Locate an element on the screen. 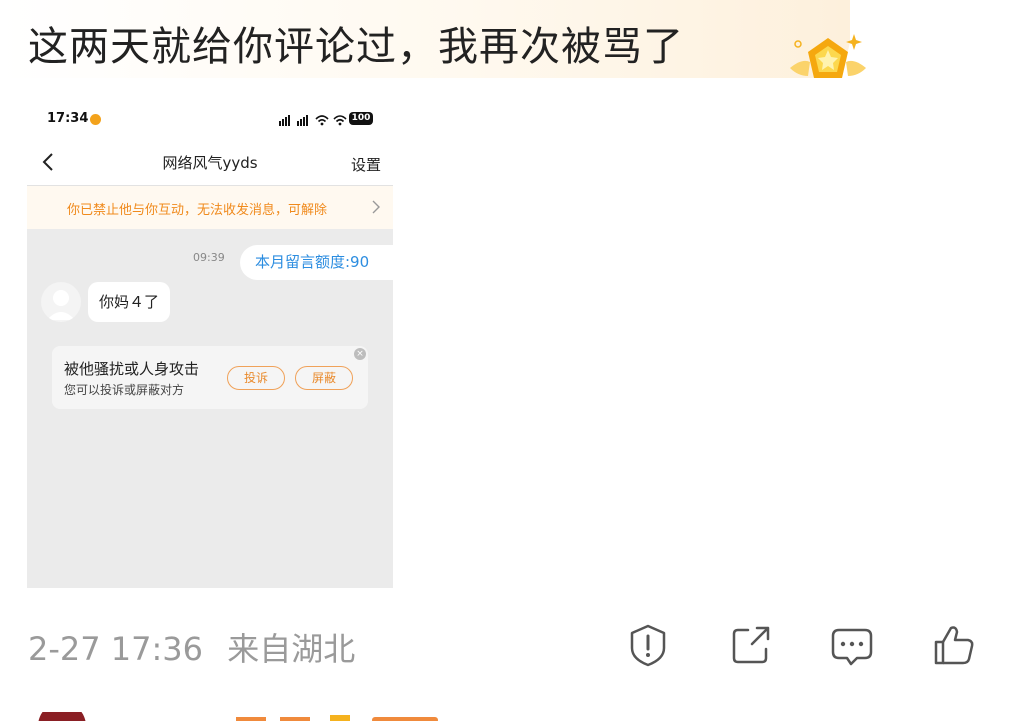  gold-badge-icon is located at coordinates (828, 56).